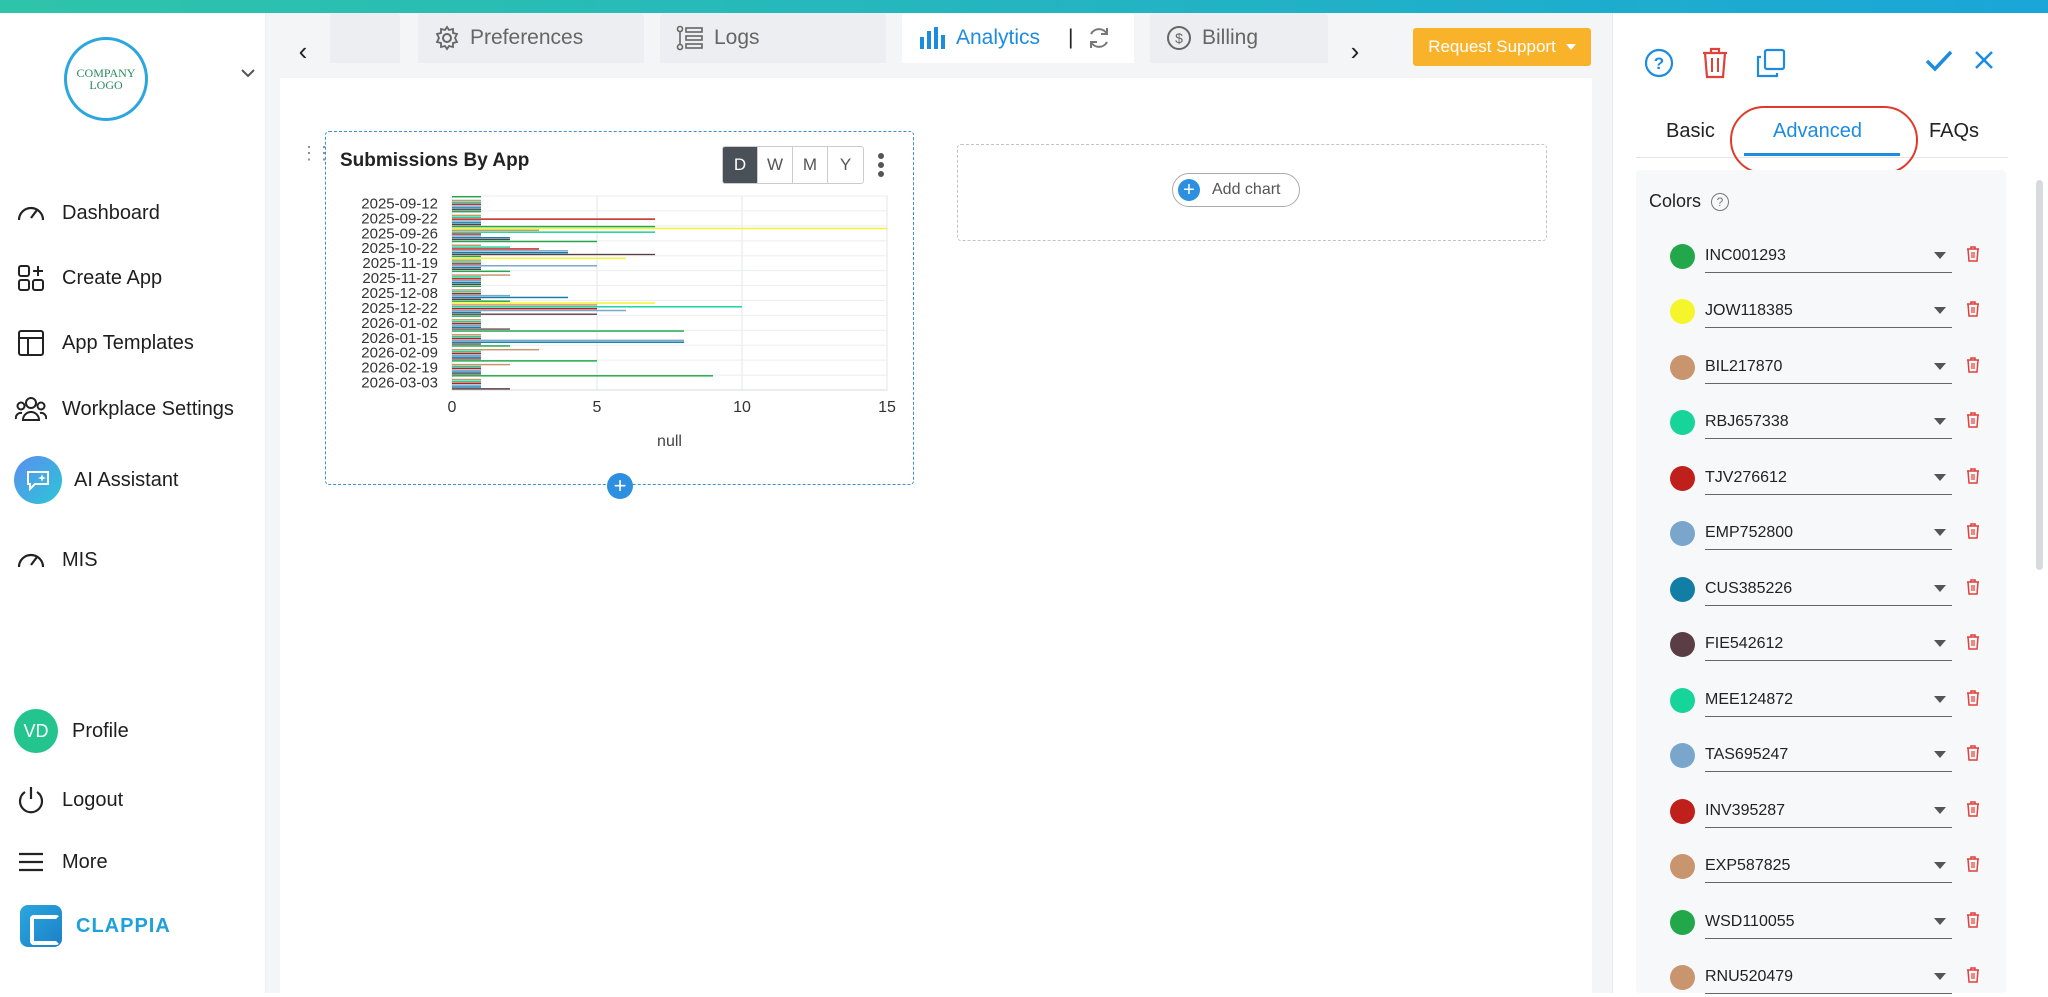 The image size is (2048, 997). Describe the element at coordinates (620, 486) in the screenshot. I see `add-below-button: +` at that location.